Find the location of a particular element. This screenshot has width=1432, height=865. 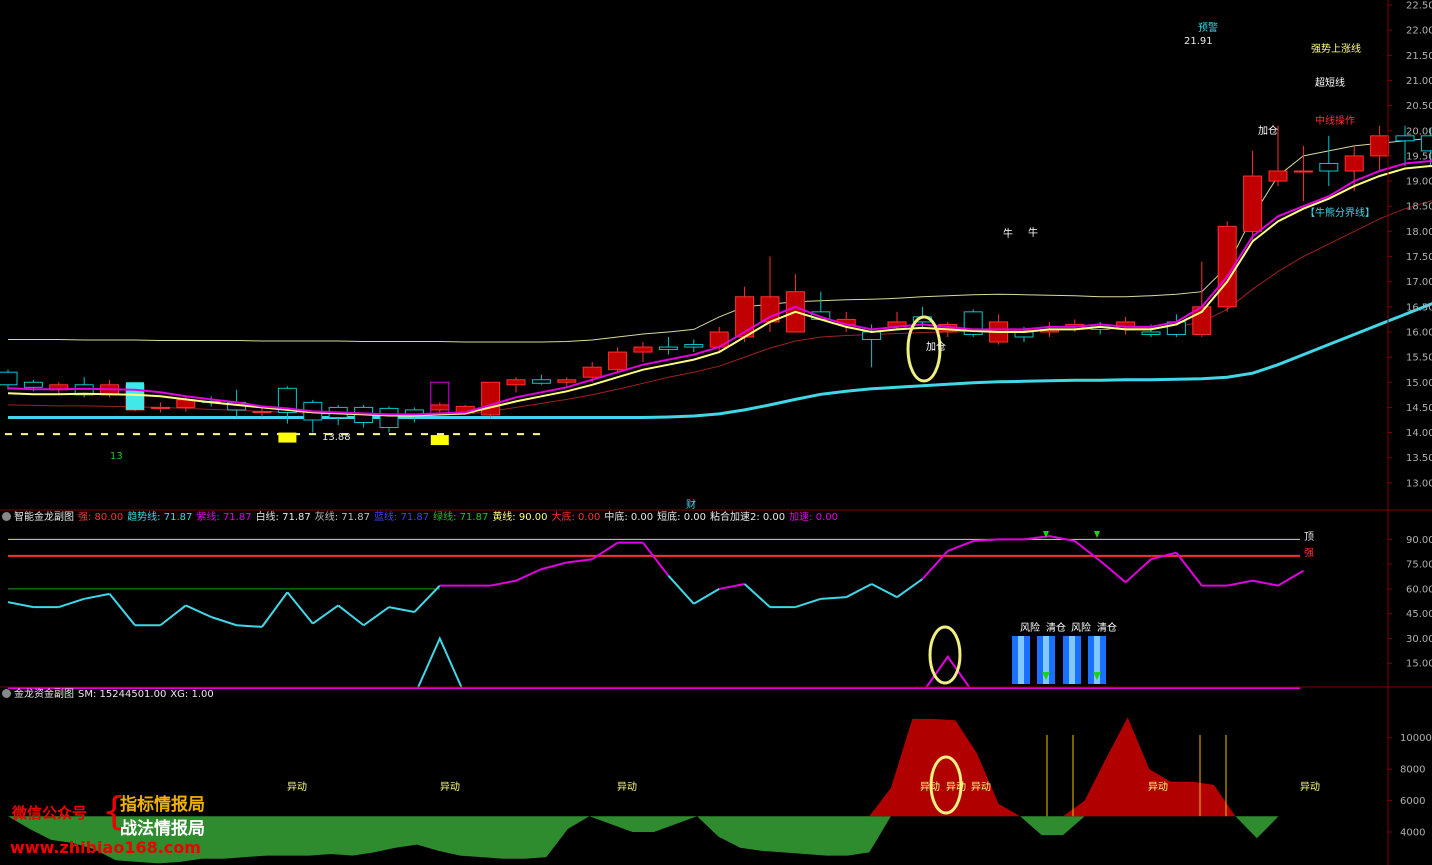

watermark-line-2: 战法情报局 is located at coordinates (162, 829).